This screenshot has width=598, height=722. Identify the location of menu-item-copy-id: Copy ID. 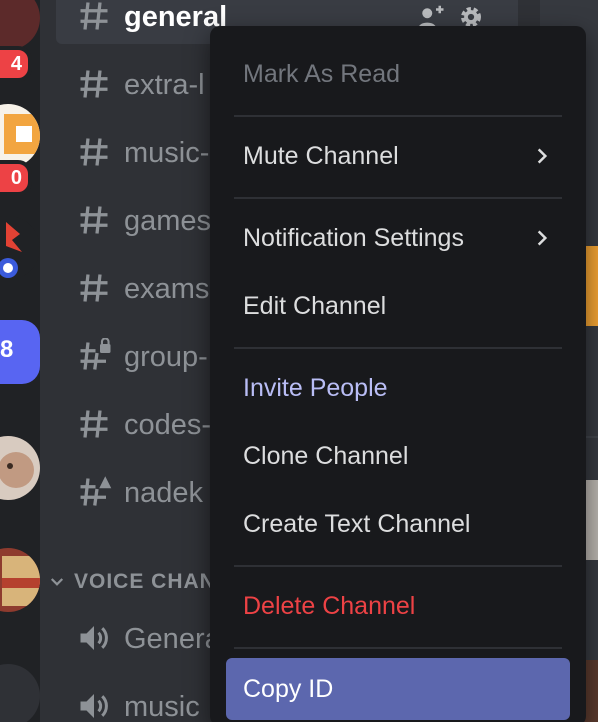
(398, 689).